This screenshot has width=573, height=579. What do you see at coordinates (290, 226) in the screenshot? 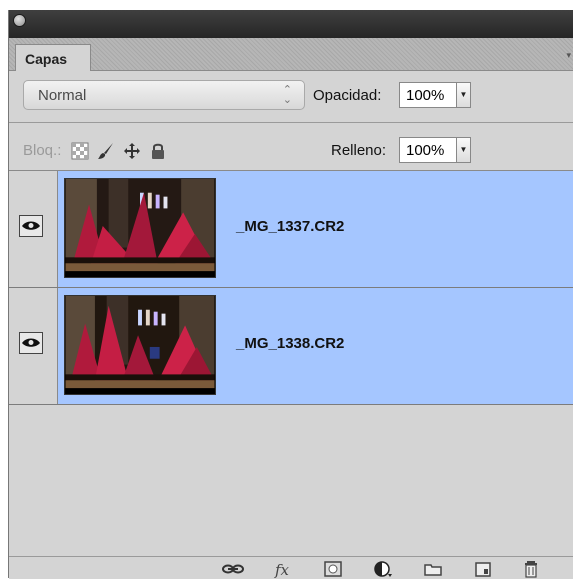
I see `layer-name: _MG_1337.CR2` at bounding box center [290, 226].